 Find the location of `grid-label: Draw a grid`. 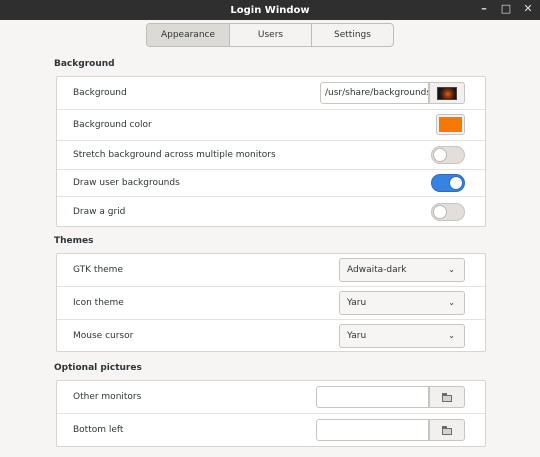

grid-label: Draw a grid is located at coordinates (99, 211).